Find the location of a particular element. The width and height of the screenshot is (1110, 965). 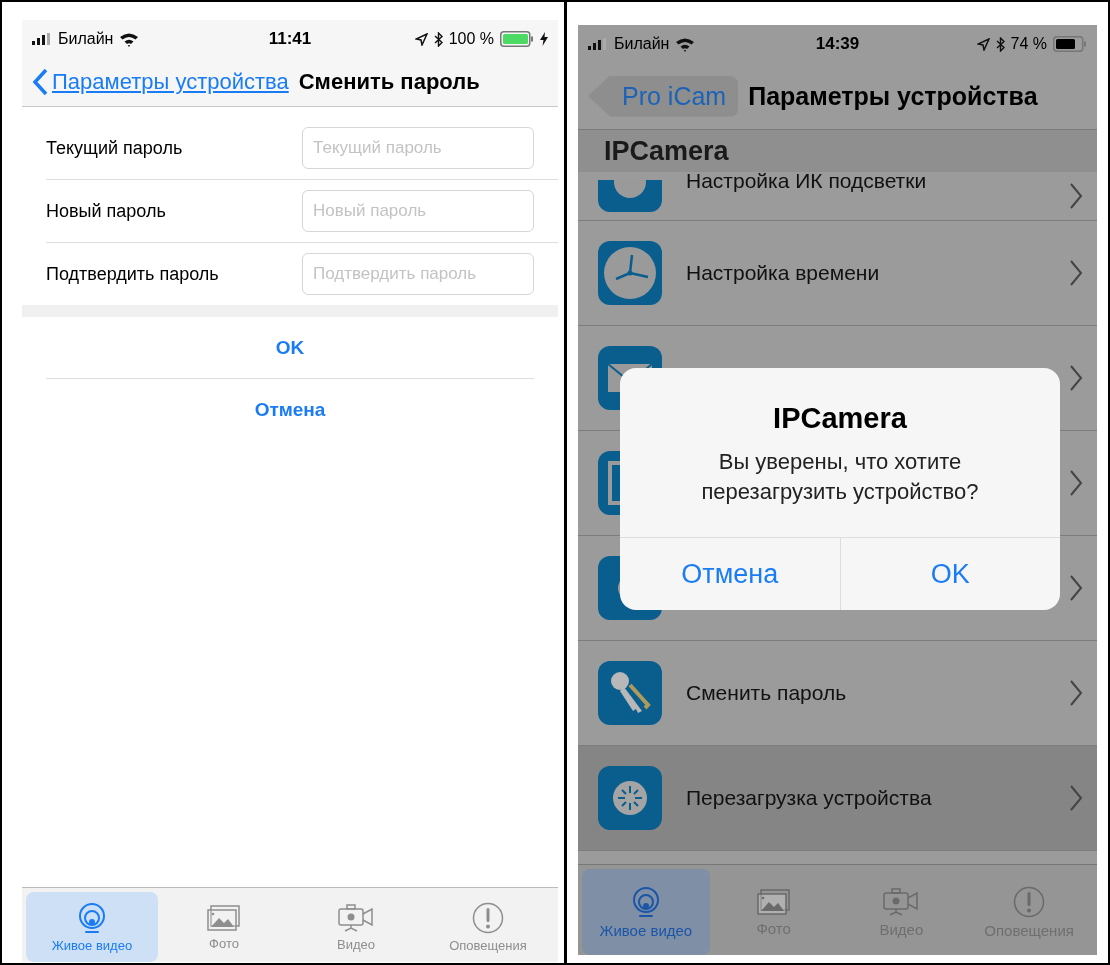

reboot-icon is located at coordinates (630, 798).